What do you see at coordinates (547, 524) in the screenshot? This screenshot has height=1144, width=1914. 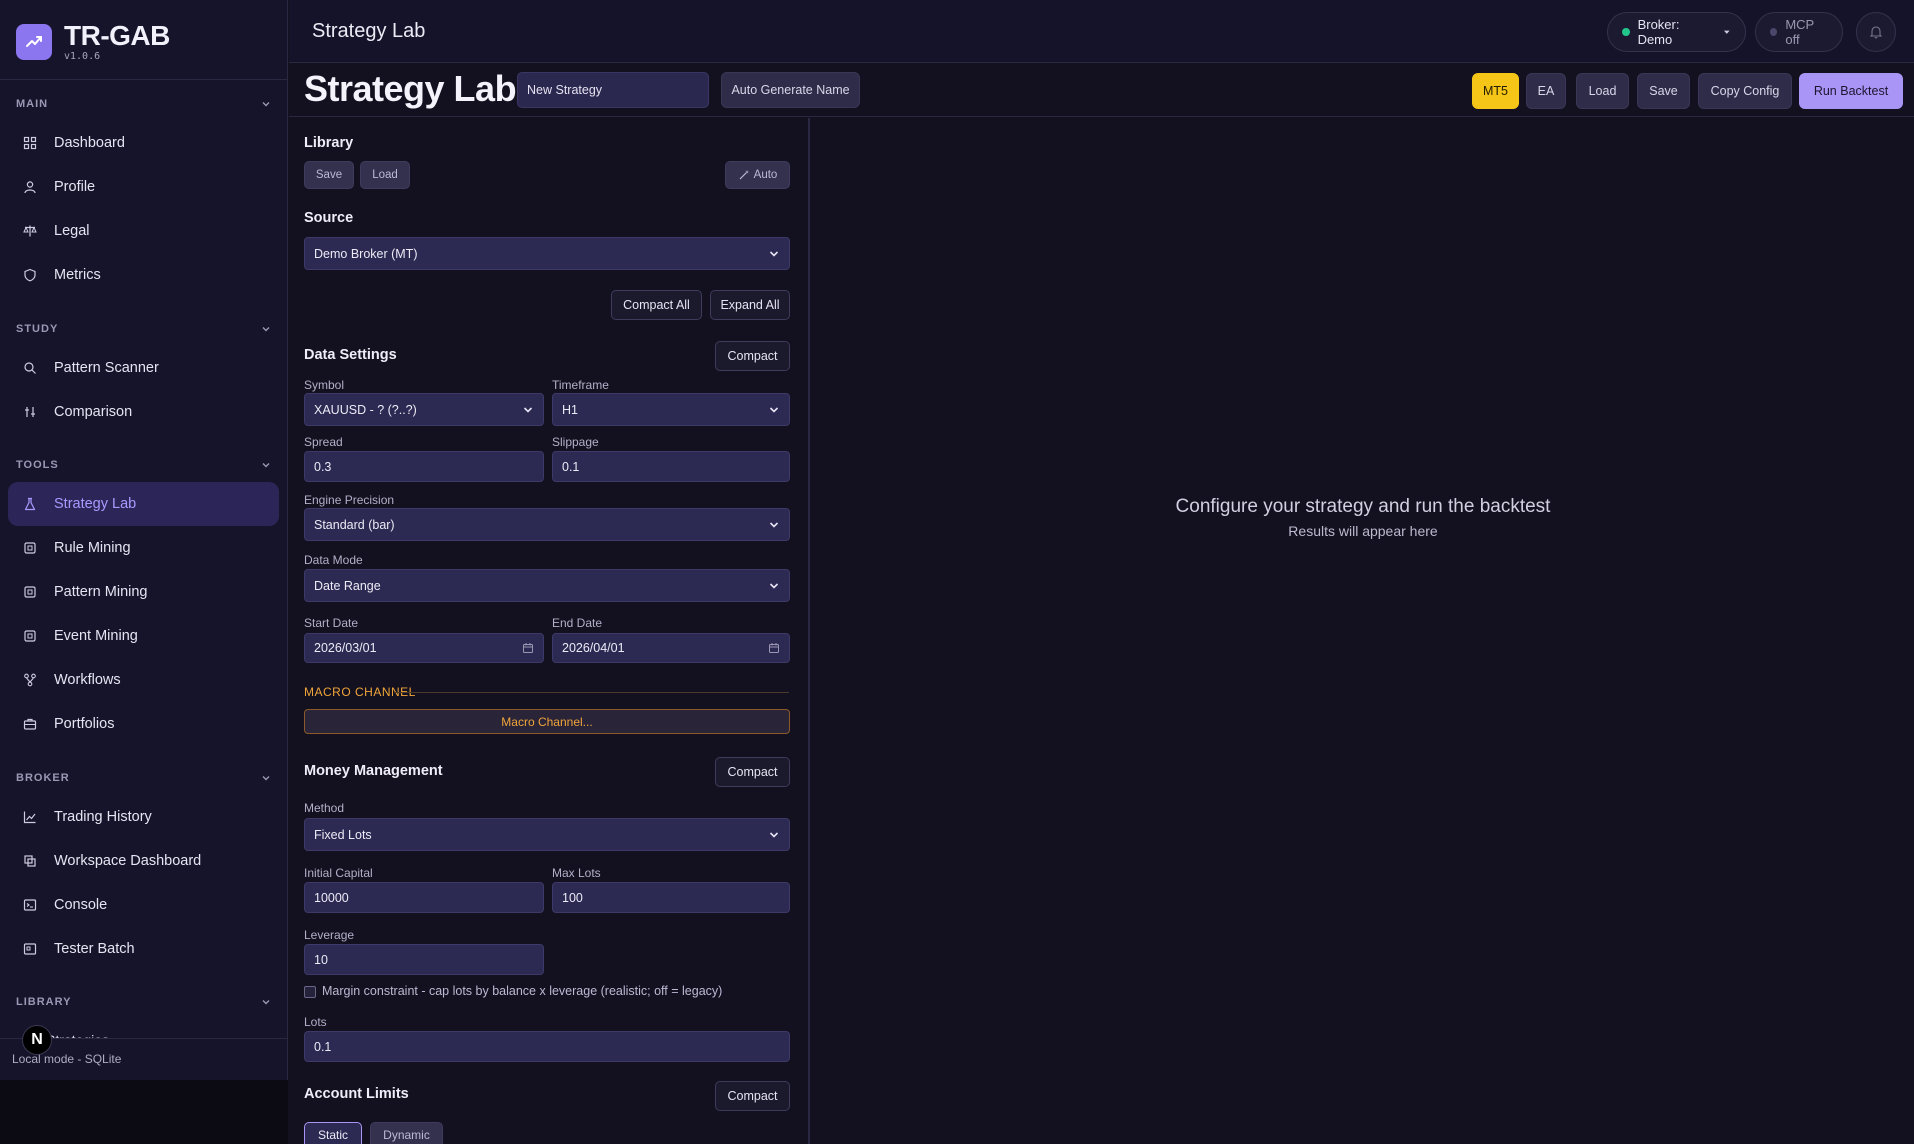 I see `precision-select: Standard (bar)` at bounding box center [547, 524].